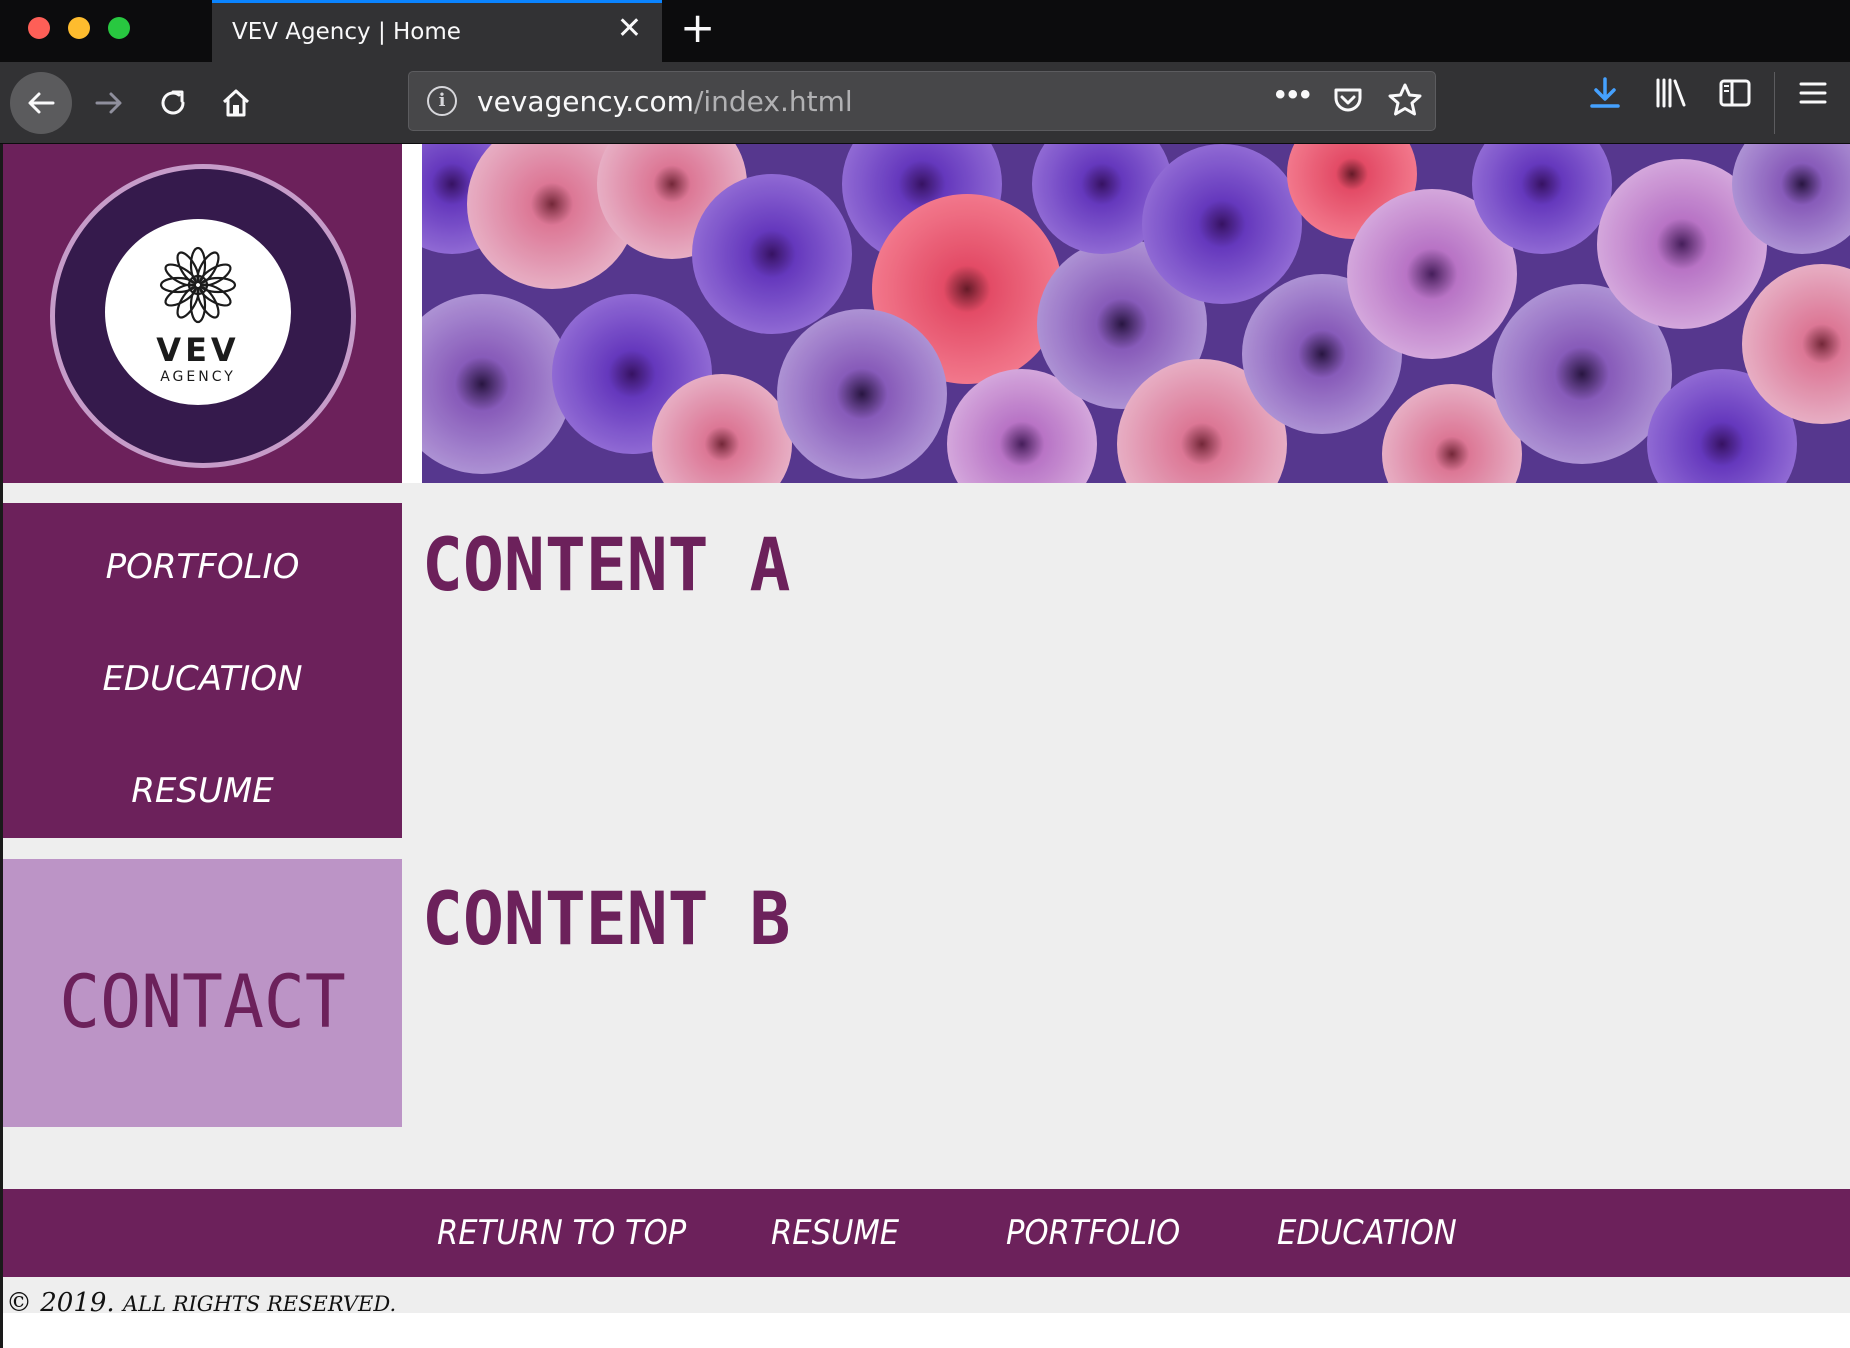 The height and width of the screenshot is (1348, 1850). Describe the element at coordinates (925, 31) in the screenshot. I see `browser-tab-bar: VEV Agency | Home ✕ +` at that location.